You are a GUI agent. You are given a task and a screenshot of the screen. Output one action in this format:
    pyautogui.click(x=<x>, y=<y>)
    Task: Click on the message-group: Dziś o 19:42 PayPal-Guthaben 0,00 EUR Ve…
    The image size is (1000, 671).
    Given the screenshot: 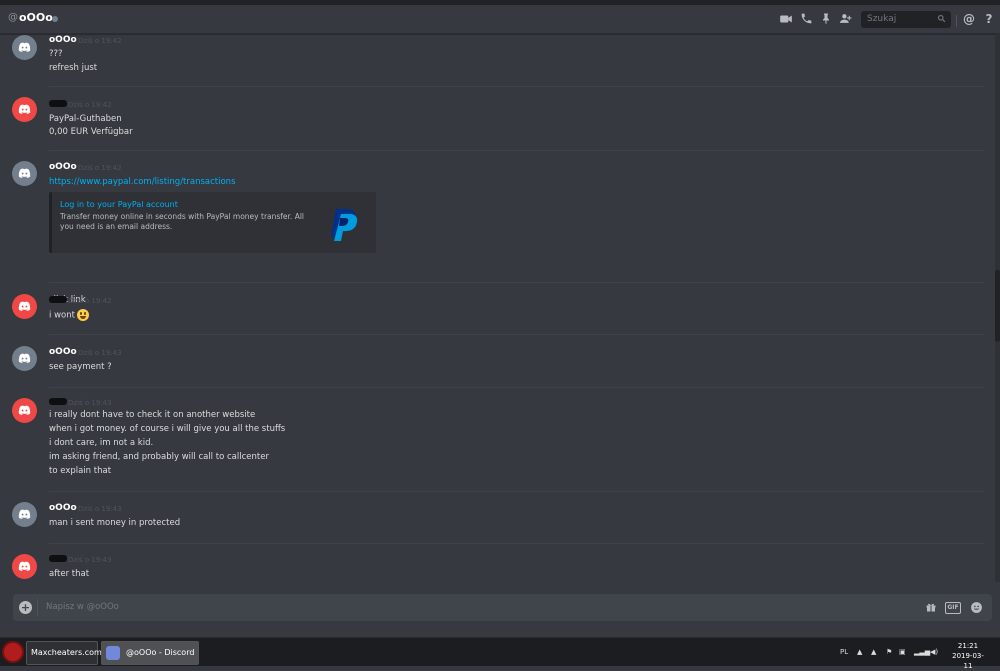 What is the action you would take?
    pyautogui.click(x=495, y=123)
    